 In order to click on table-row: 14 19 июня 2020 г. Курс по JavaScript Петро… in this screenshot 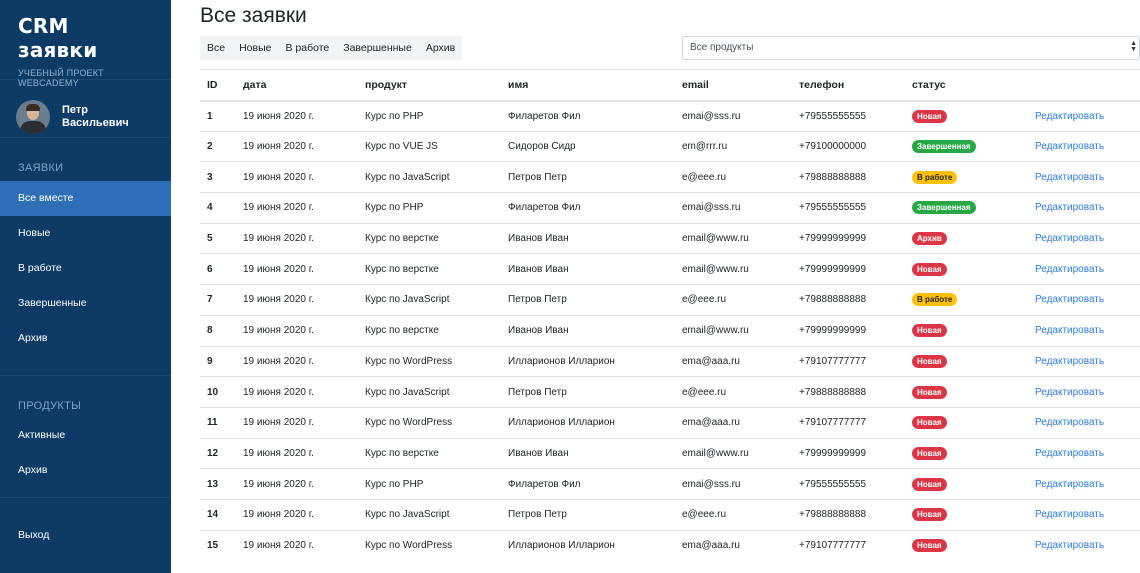, I will do `click(670, 514)`.